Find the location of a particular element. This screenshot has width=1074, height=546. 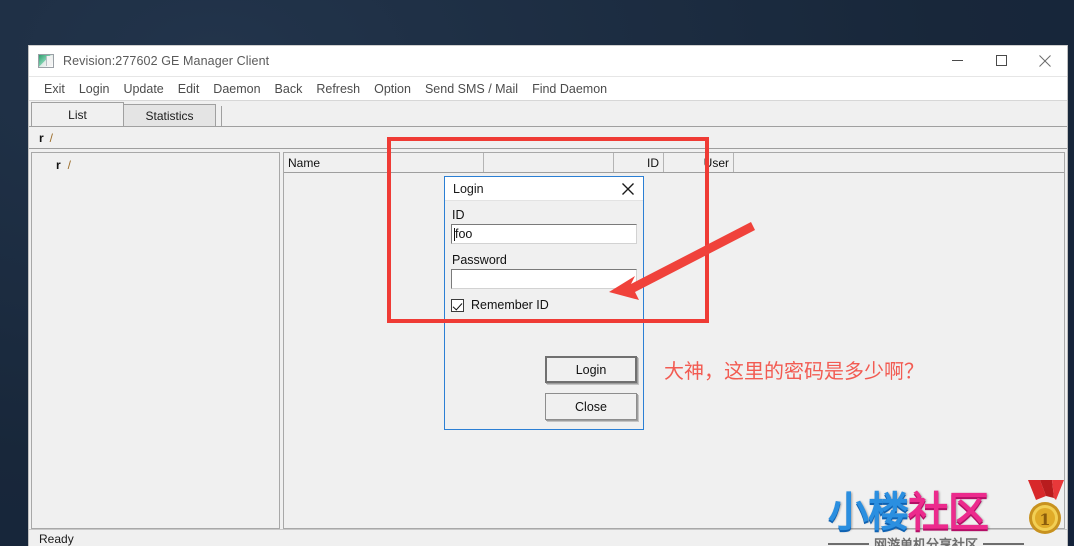

watermark-part2: 社区 is located at coordinates (948, 512).